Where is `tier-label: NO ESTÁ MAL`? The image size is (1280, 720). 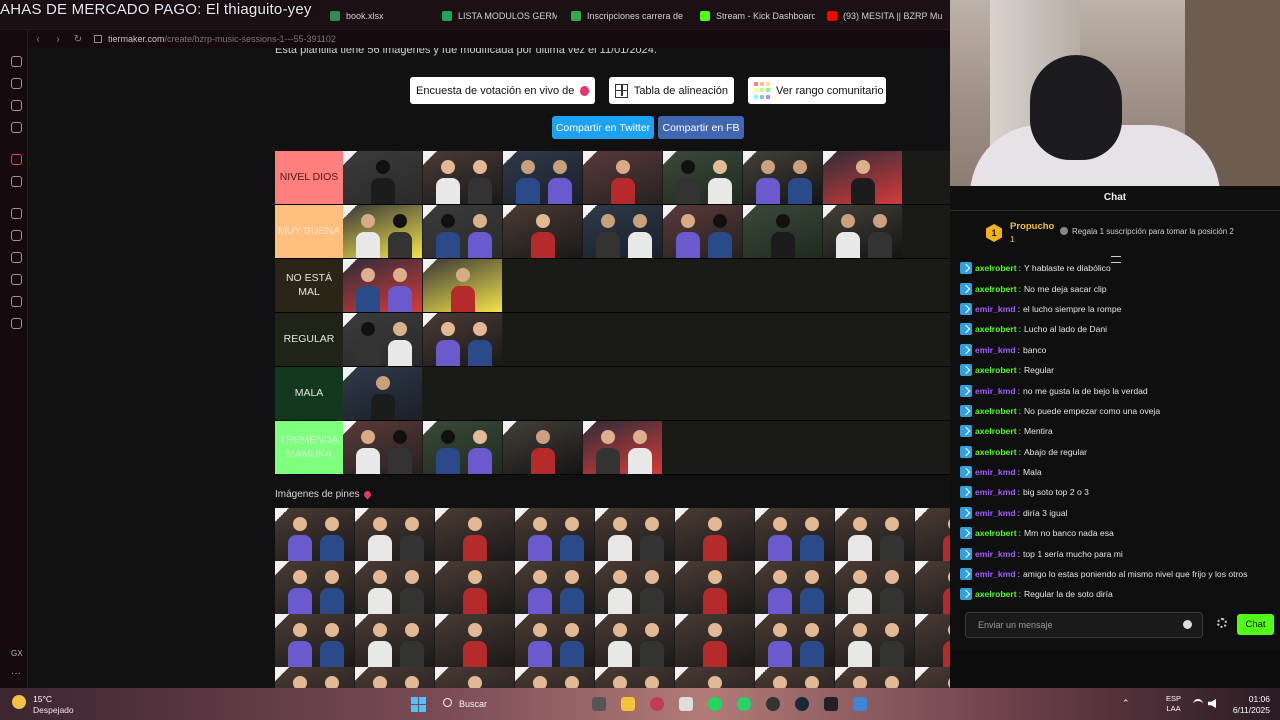
tier-label: NO ESTÁ MAL is located at coordinates (309, 285).